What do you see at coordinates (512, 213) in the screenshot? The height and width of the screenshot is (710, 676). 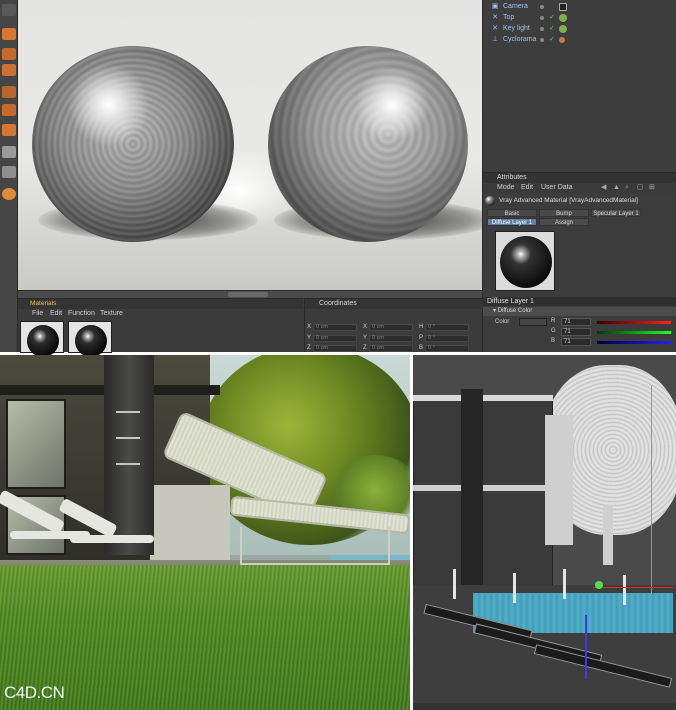 I see `tab-basic: Basic` at bounding box center [512, 213].